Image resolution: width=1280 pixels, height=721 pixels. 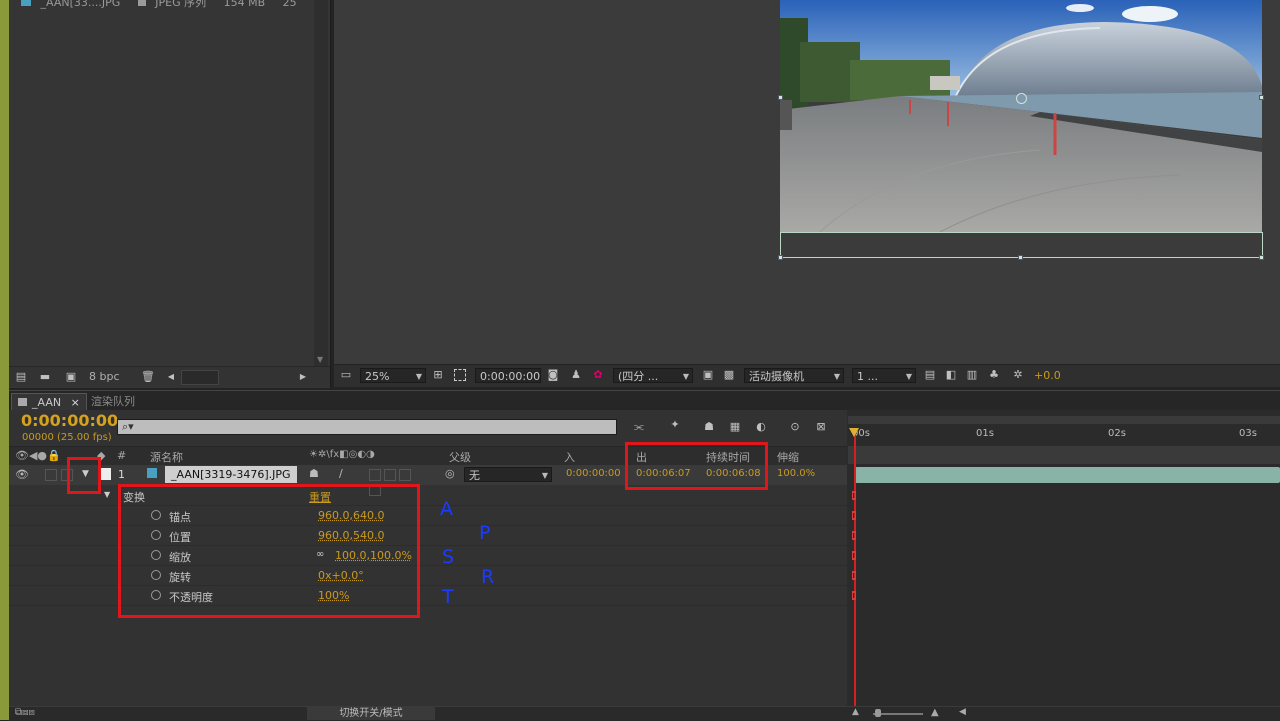 I want to click on tab-render-queue: 渲染队列, so click(x=113, y=401).